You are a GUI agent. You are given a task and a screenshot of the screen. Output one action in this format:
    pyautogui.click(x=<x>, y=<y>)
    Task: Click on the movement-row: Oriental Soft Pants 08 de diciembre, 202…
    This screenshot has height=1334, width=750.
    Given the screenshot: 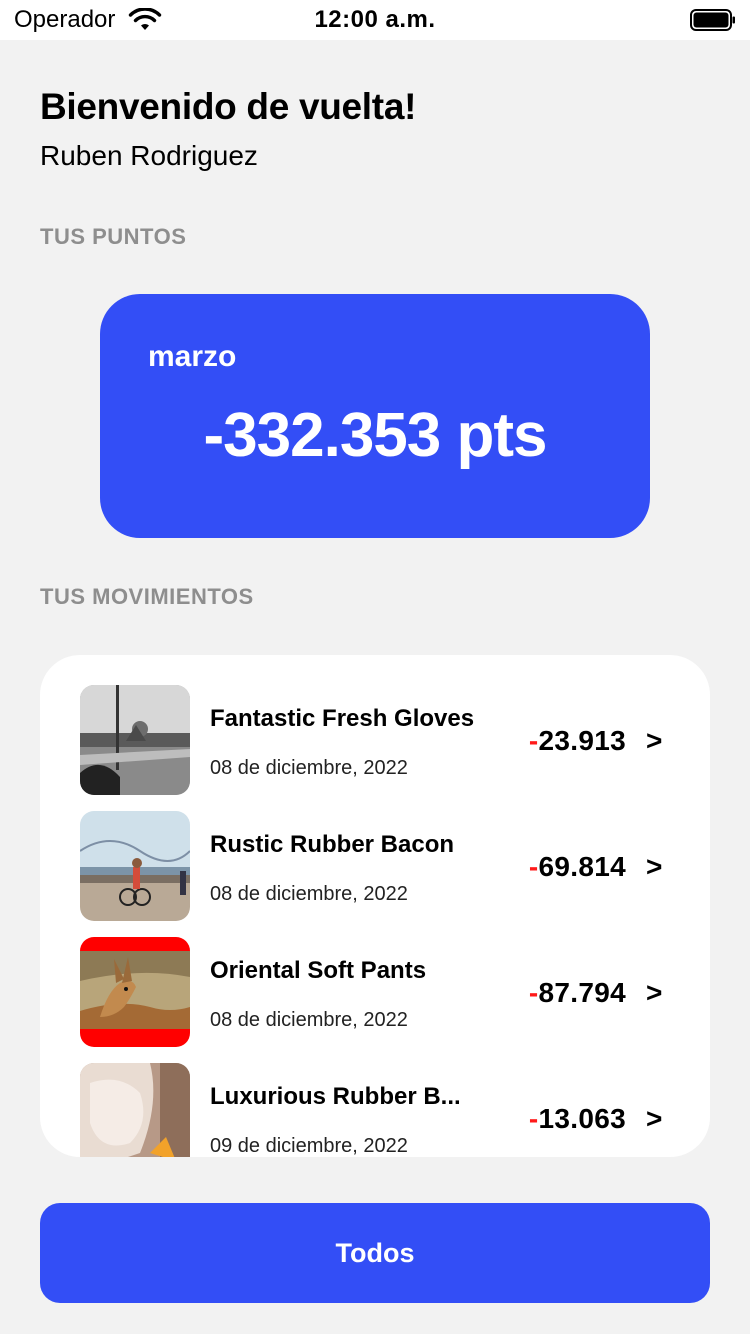 What is the action you would take?
    pyautogui.click(x=375, y=992)
    